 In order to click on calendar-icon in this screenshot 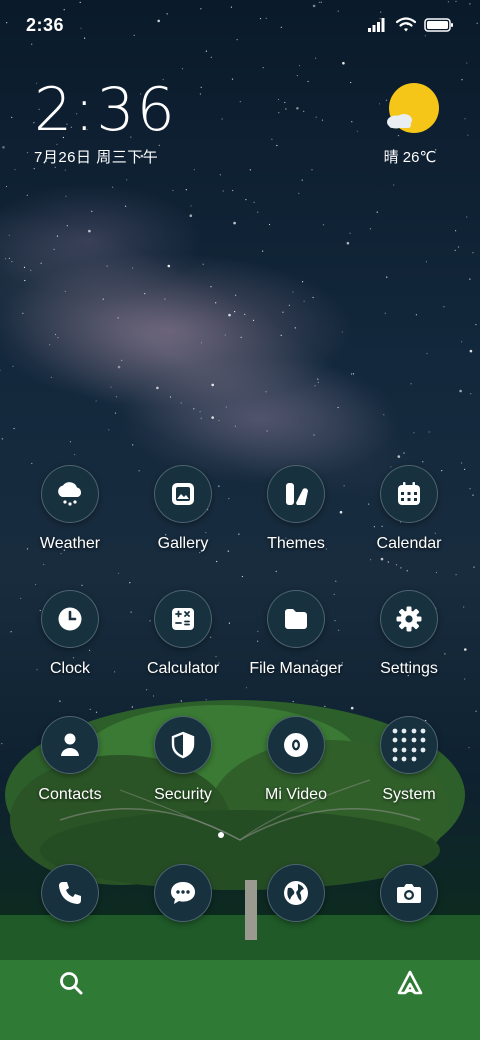, I will do `click(409, 493)`.